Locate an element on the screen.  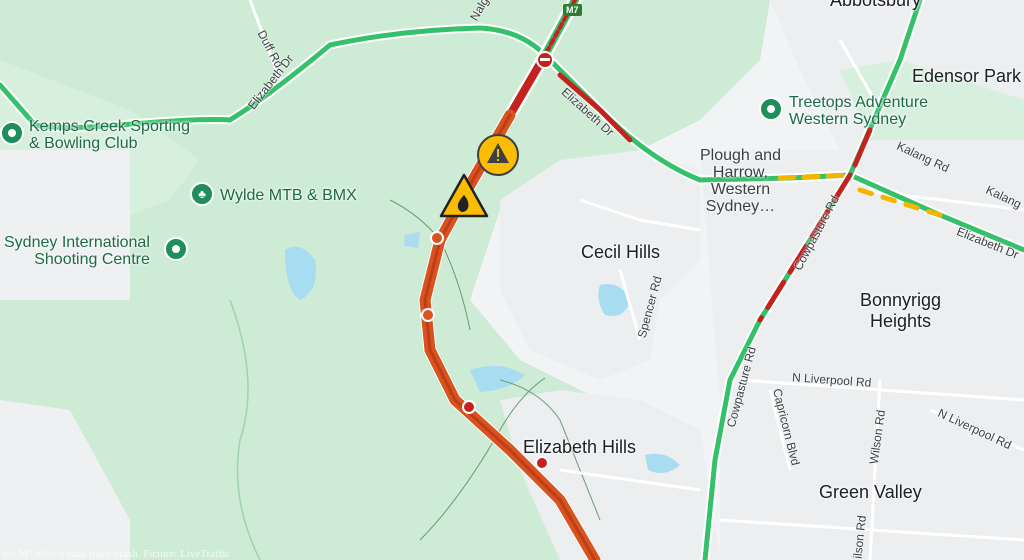
place-abbotsbury: Abbotsbury is located at coordinates (876, 5).